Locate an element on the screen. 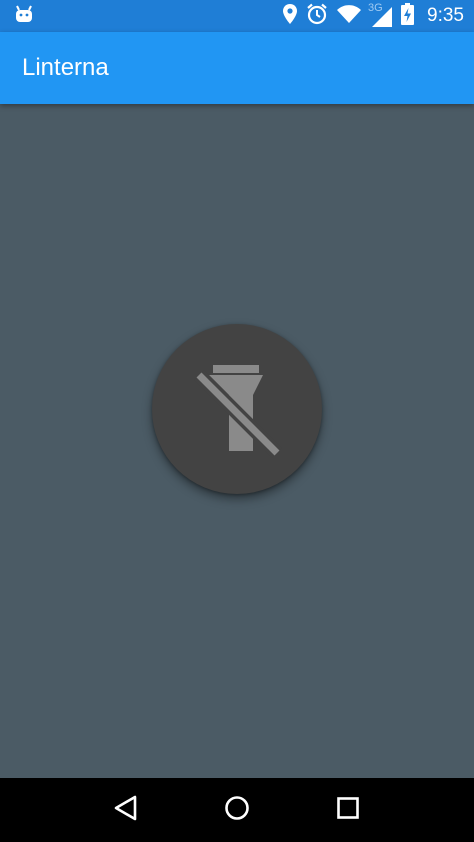 The width and height of the screenshot is (474, 842). navigation-bar is located at coordinates (237, 810).